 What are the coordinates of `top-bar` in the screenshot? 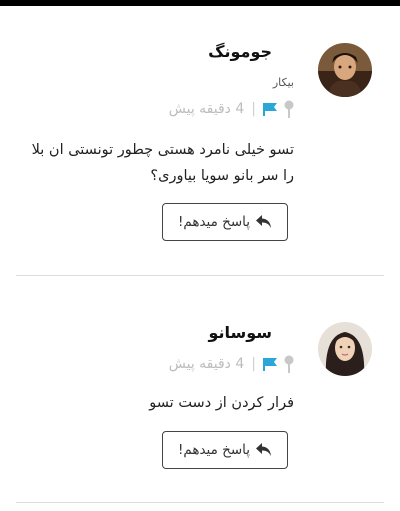 It's located at (200, 3).